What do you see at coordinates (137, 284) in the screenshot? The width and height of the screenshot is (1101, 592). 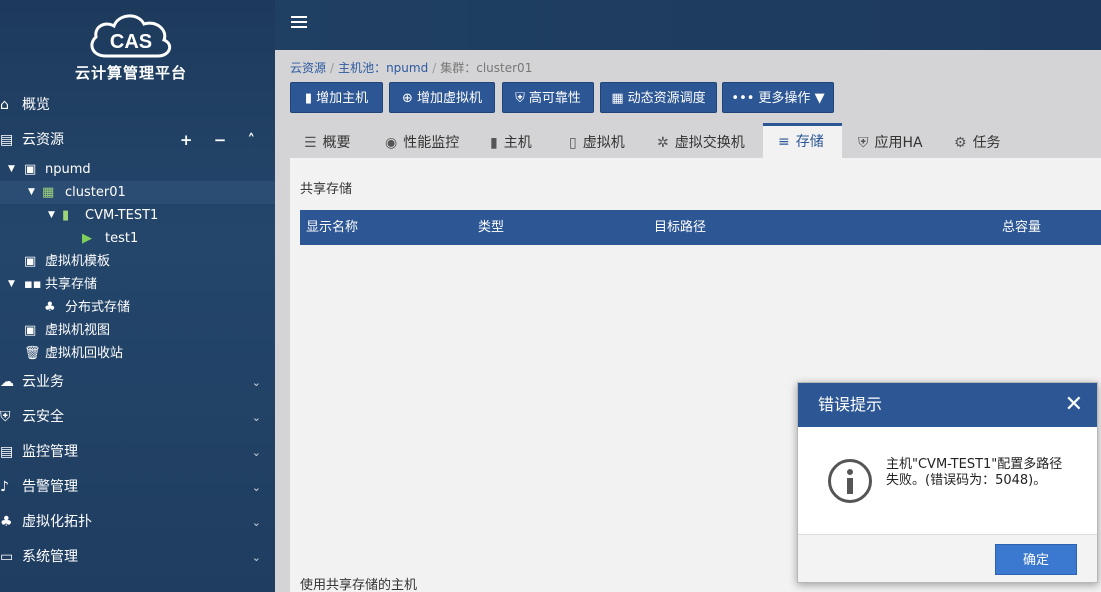 I see `tree-item-shared-storage: ▼ ▪▪ 共享存储` at bounding box center [137, 284].